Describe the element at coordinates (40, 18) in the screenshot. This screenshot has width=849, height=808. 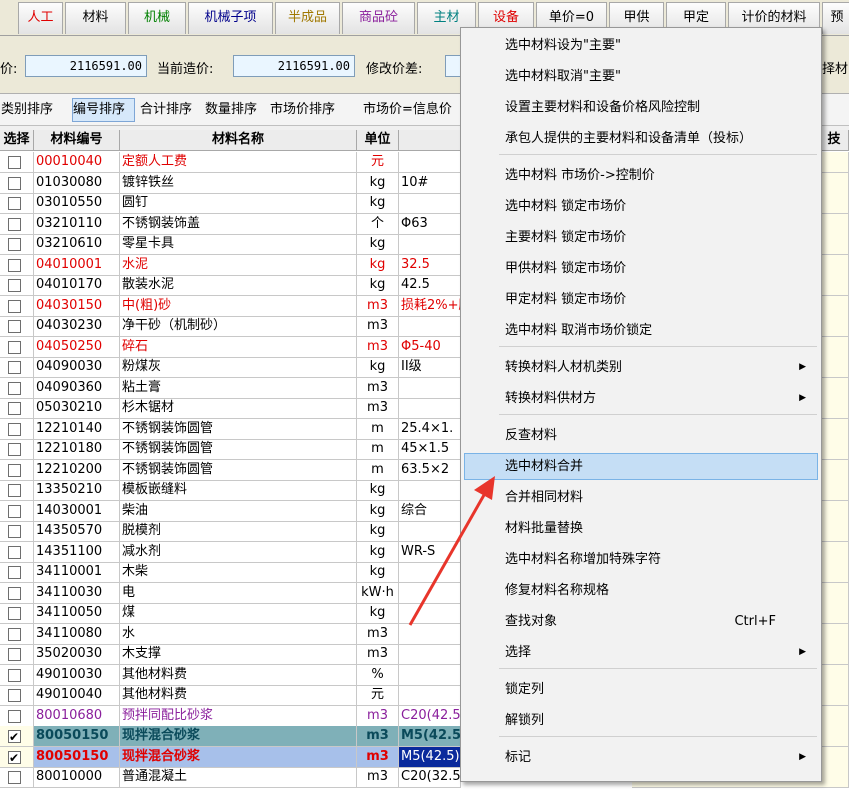
I see `tab-0: 人工` at that location.